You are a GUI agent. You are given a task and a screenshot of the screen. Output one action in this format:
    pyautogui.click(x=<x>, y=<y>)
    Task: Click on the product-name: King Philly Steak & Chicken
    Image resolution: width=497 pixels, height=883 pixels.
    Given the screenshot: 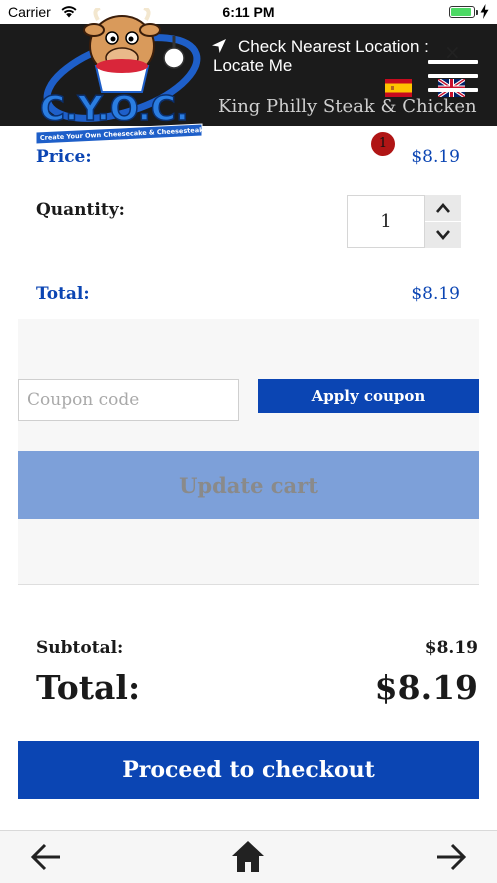 What is the action you would take?
    pyautogui.click(x=347, y=106)
    